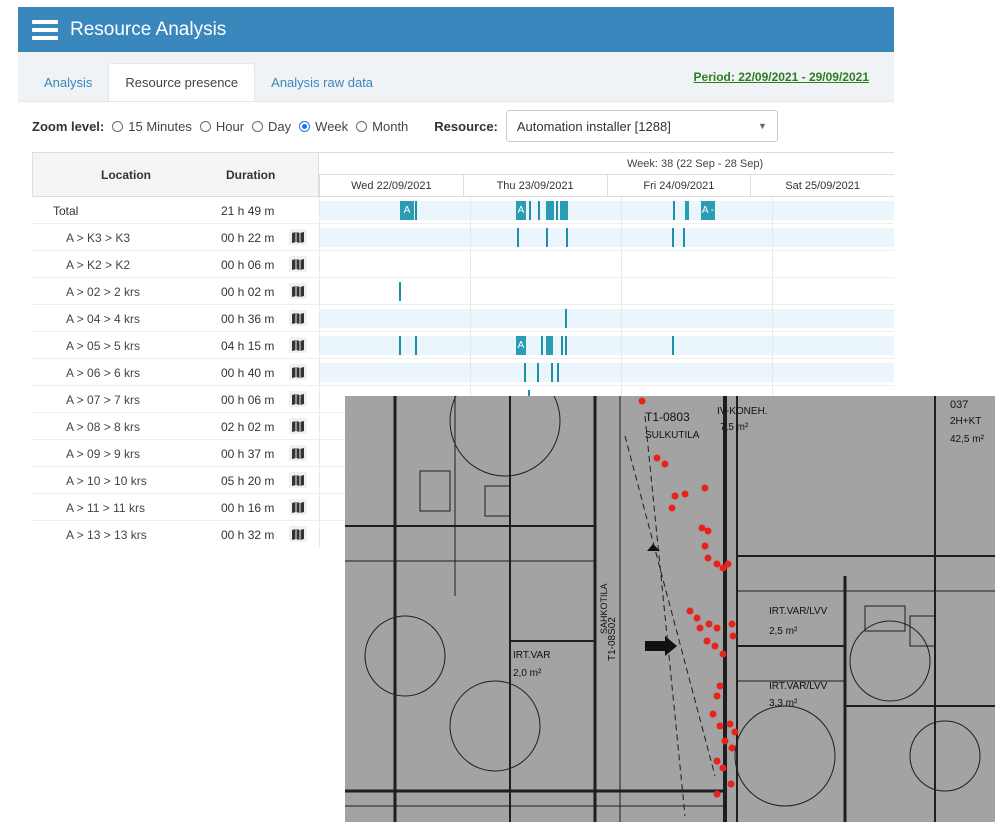 The width and height of the screenshot is (995, 822). I want to click on tab-analysis-raw-data: Analysis raw data, so click(322, 82).